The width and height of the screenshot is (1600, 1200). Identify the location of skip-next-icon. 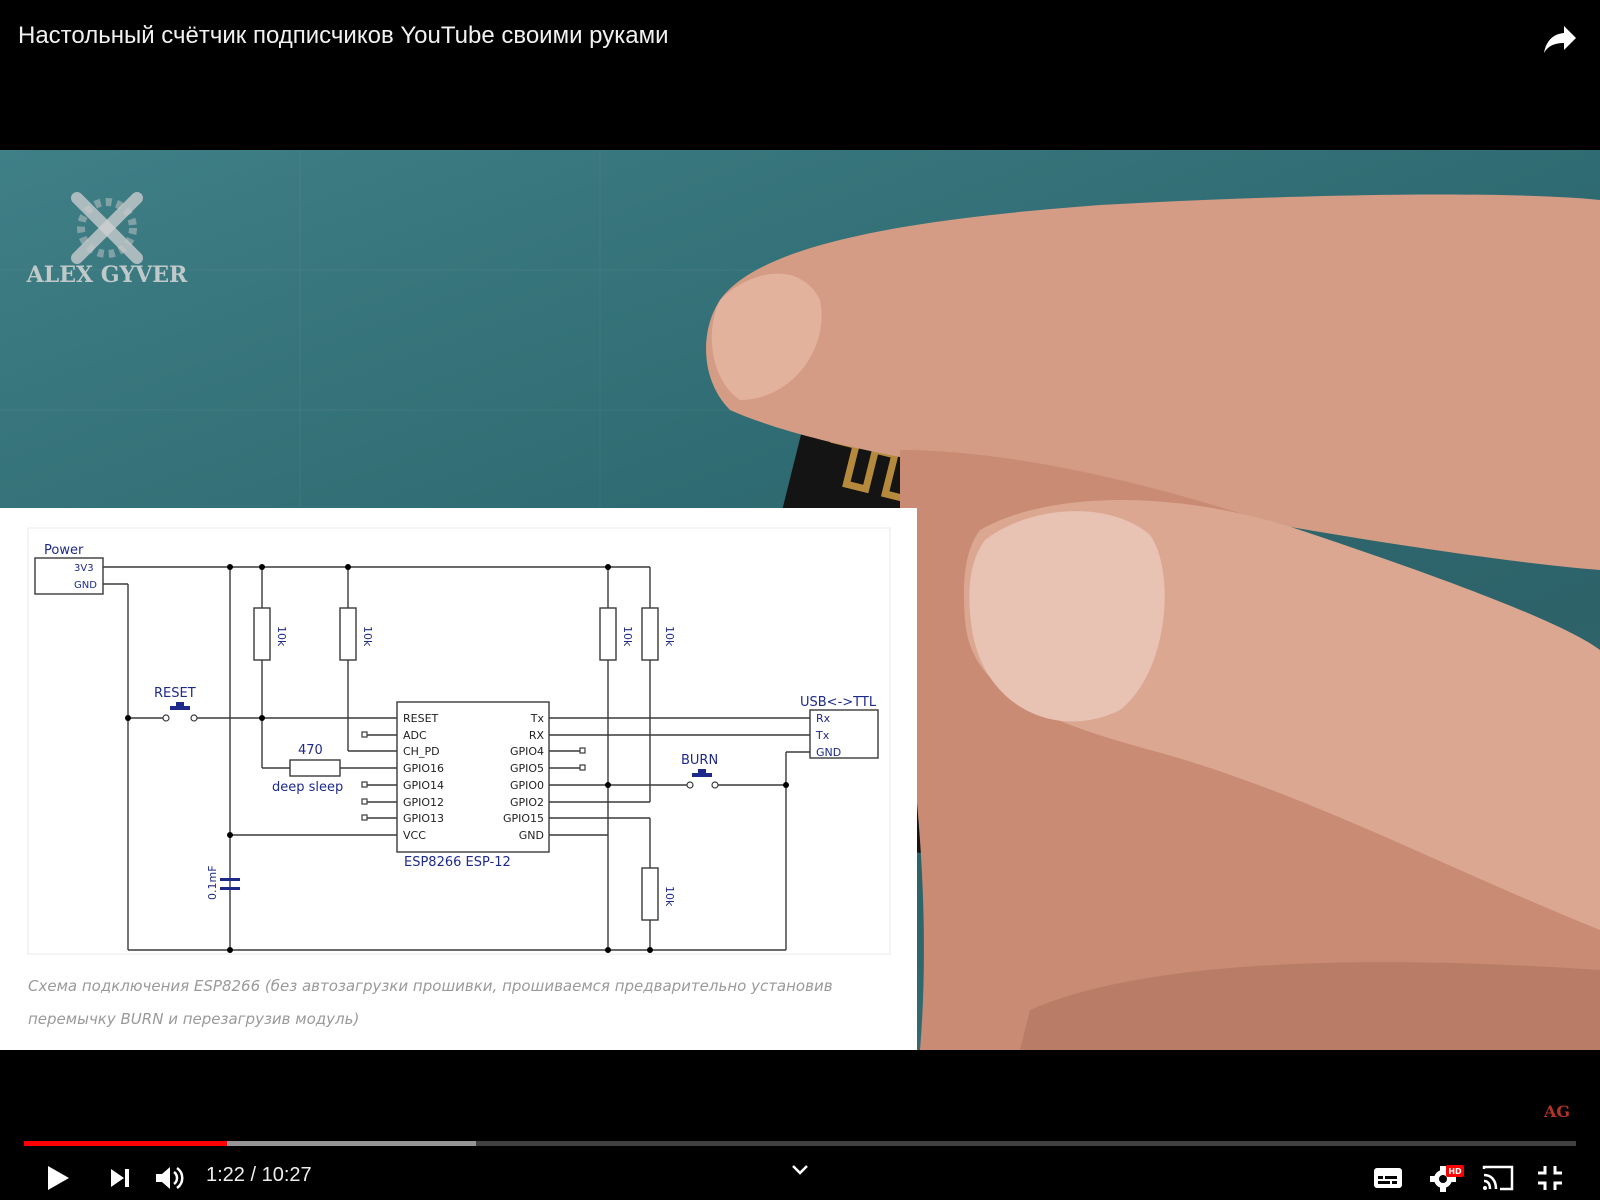
(120, 1178).